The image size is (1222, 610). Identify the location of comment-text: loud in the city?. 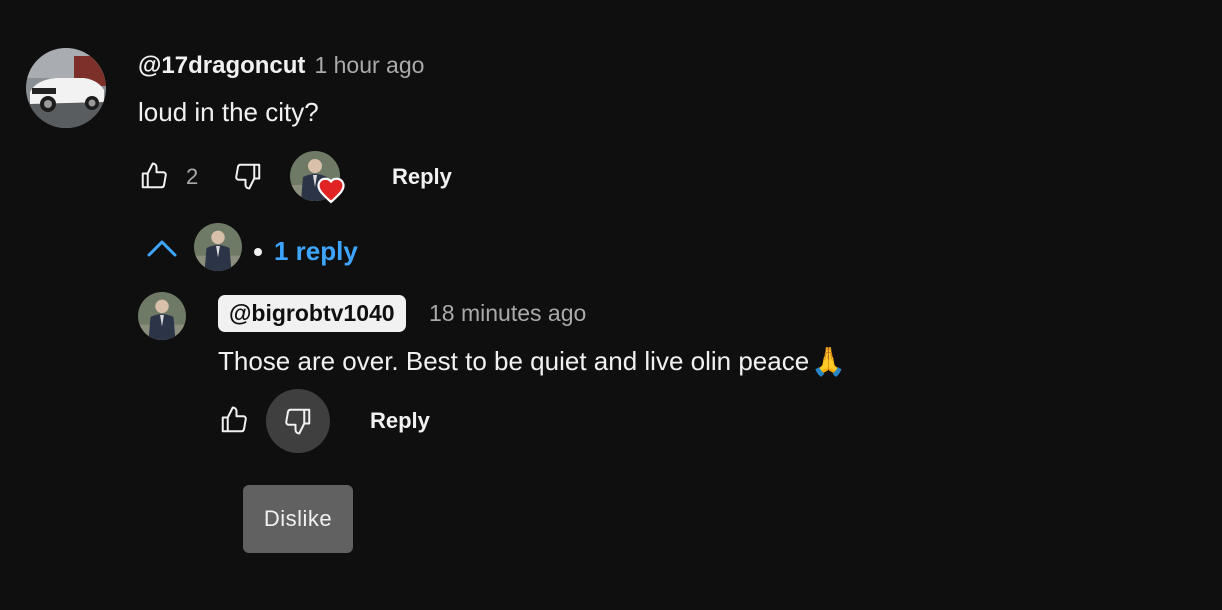
(228, 112).